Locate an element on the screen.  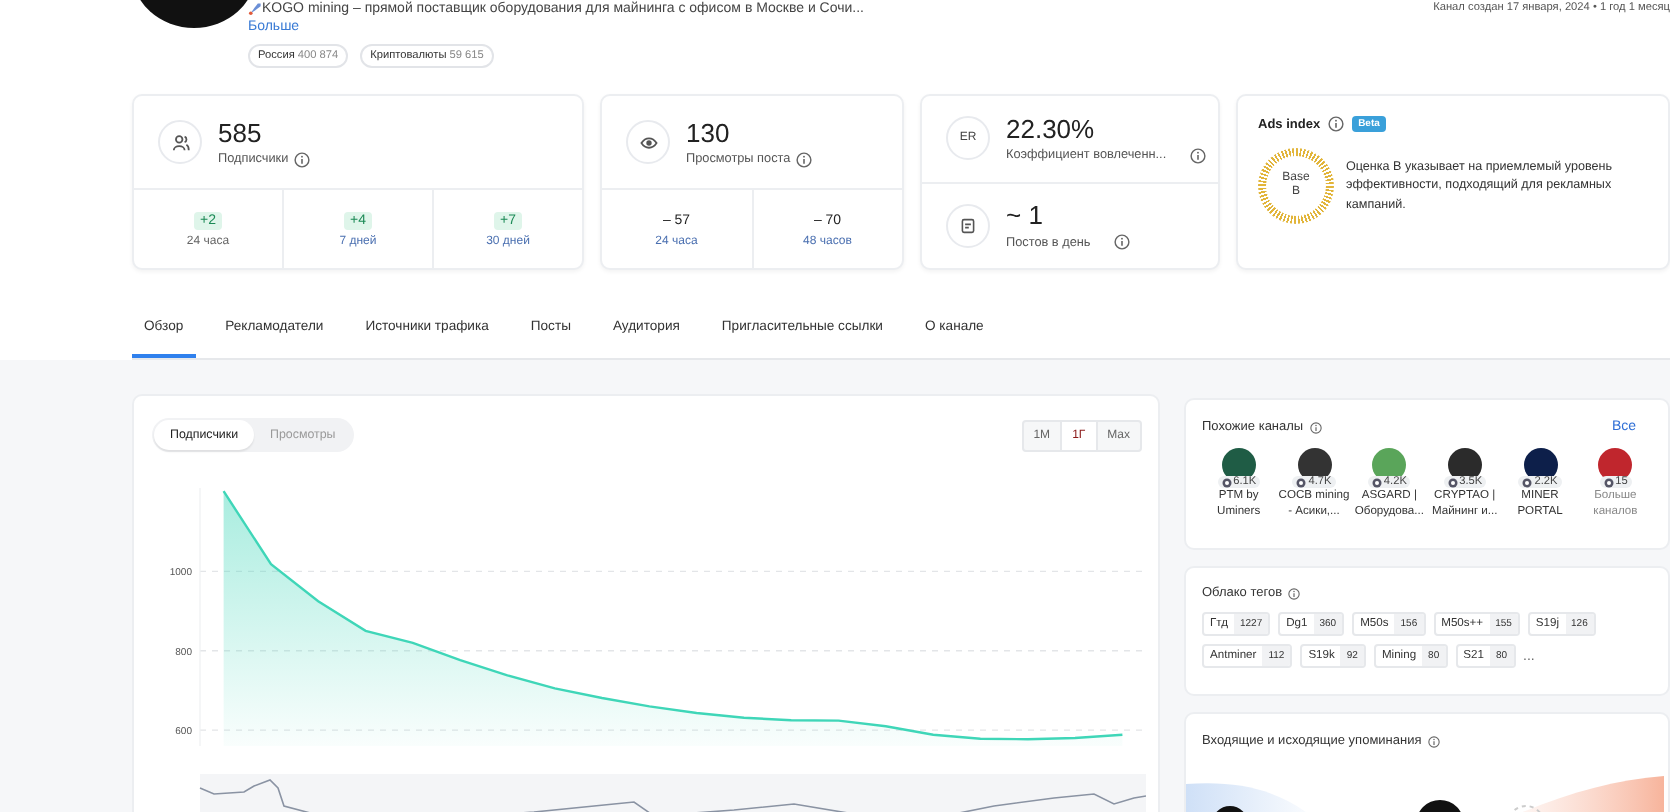
eye-icon is located at coordinates (648, 142).